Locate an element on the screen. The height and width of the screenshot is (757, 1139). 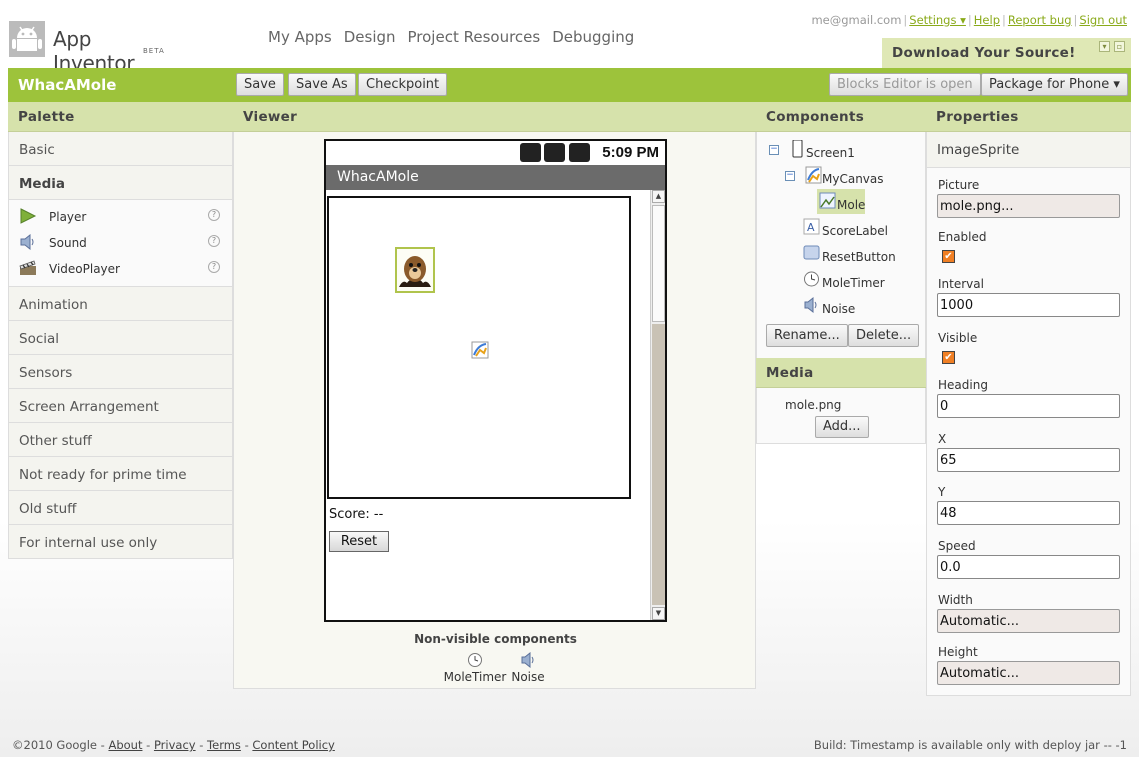
report-bug-link: Report bug is located at coordinates (1040, 20).